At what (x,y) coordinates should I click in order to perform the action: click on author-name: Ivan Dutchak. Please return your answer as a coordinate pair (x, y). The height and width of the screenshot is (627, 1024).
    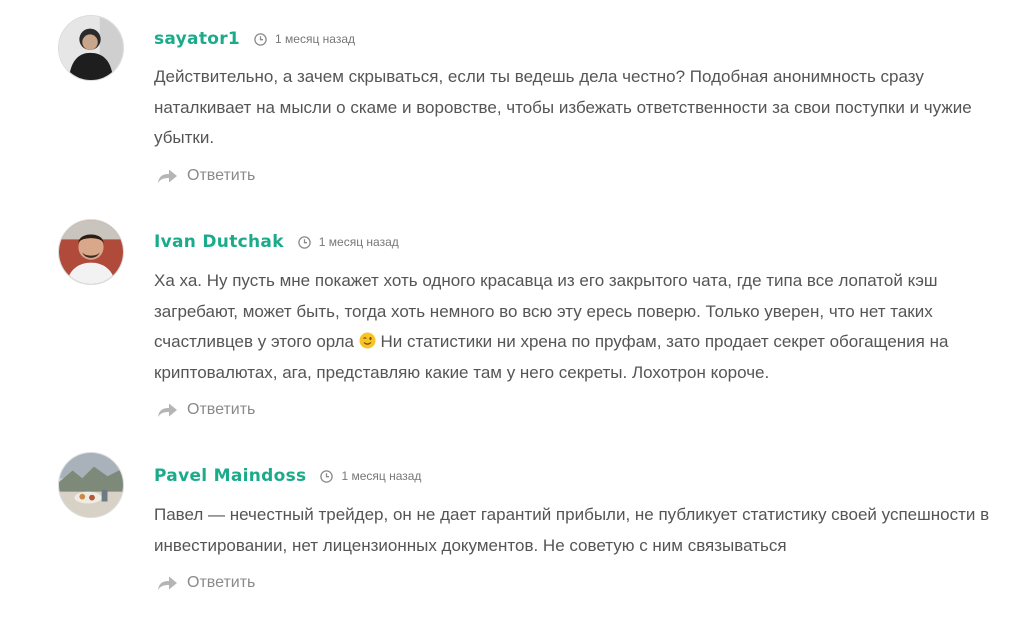
    Looking at the image, I should click on (219, 242).